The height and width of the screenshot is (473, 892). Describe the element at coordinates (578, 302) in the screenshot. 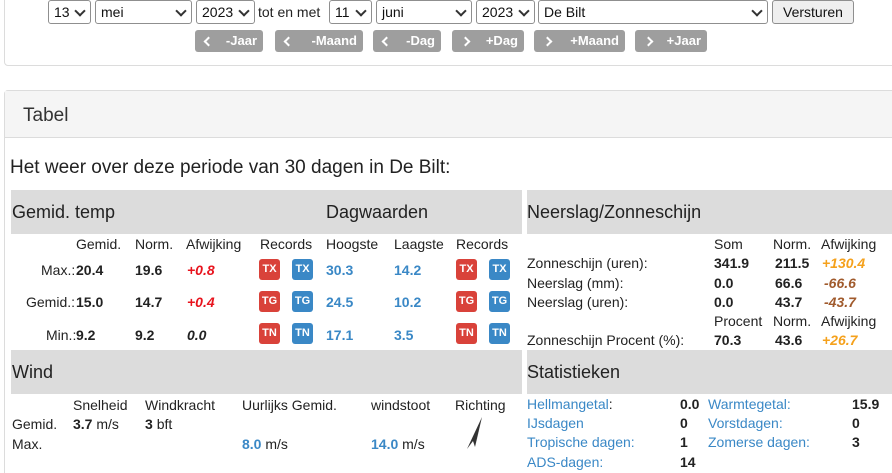

I see `precip-row-label: Neerslag (uren):` at that location.